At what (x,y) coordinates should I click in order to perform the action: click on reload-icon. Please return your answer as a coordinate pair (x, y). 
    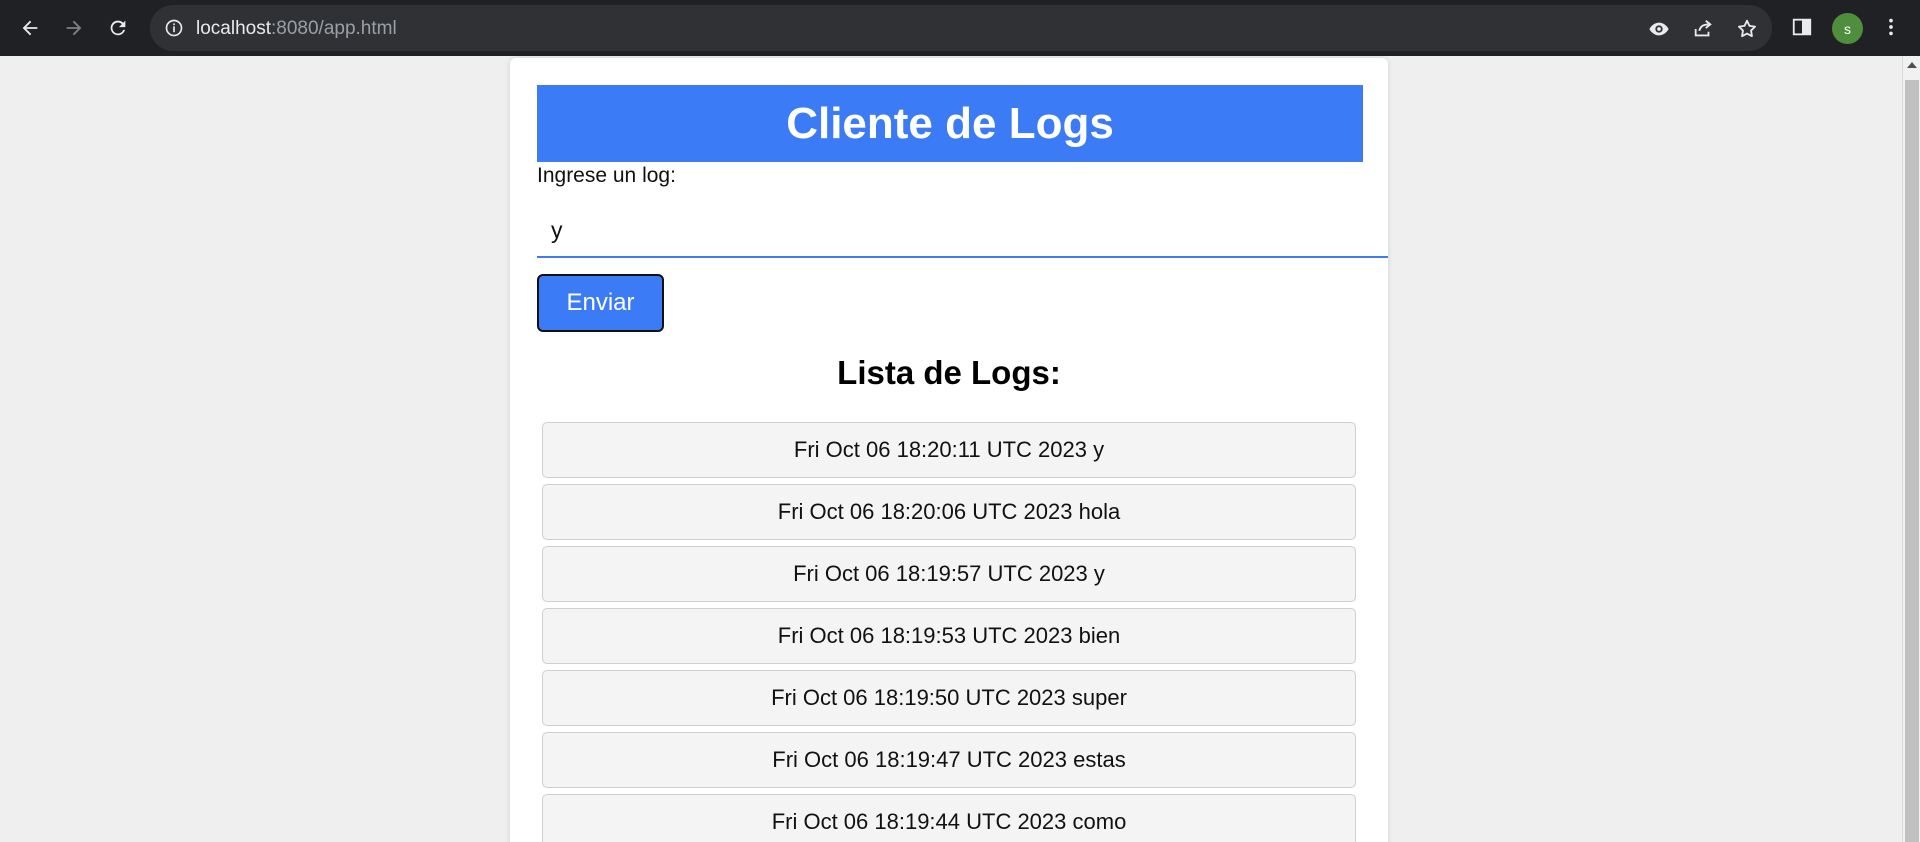
    Looking at the image, I should click on (118, 28).